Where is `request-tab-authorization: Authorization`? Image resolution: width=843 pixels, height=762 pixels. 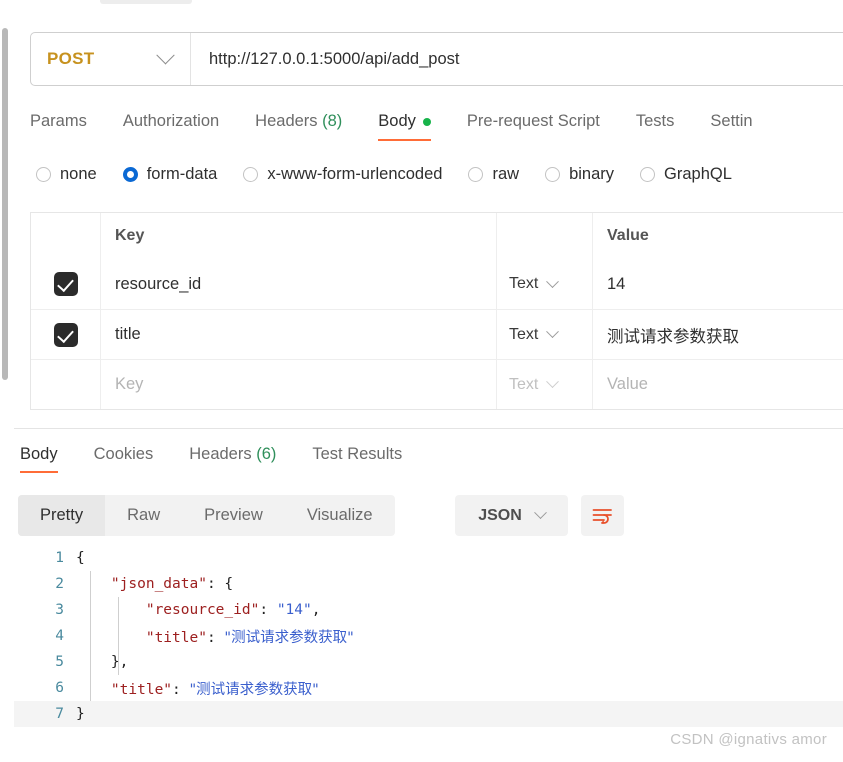 request-tab-authorization: Authorization is located at coordinates (171, 124).